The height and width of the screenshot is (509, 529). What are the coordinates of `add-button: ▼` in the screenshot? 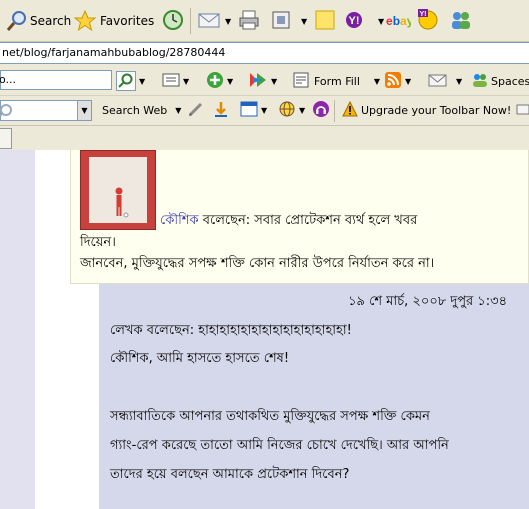 It's located at (219, 81).